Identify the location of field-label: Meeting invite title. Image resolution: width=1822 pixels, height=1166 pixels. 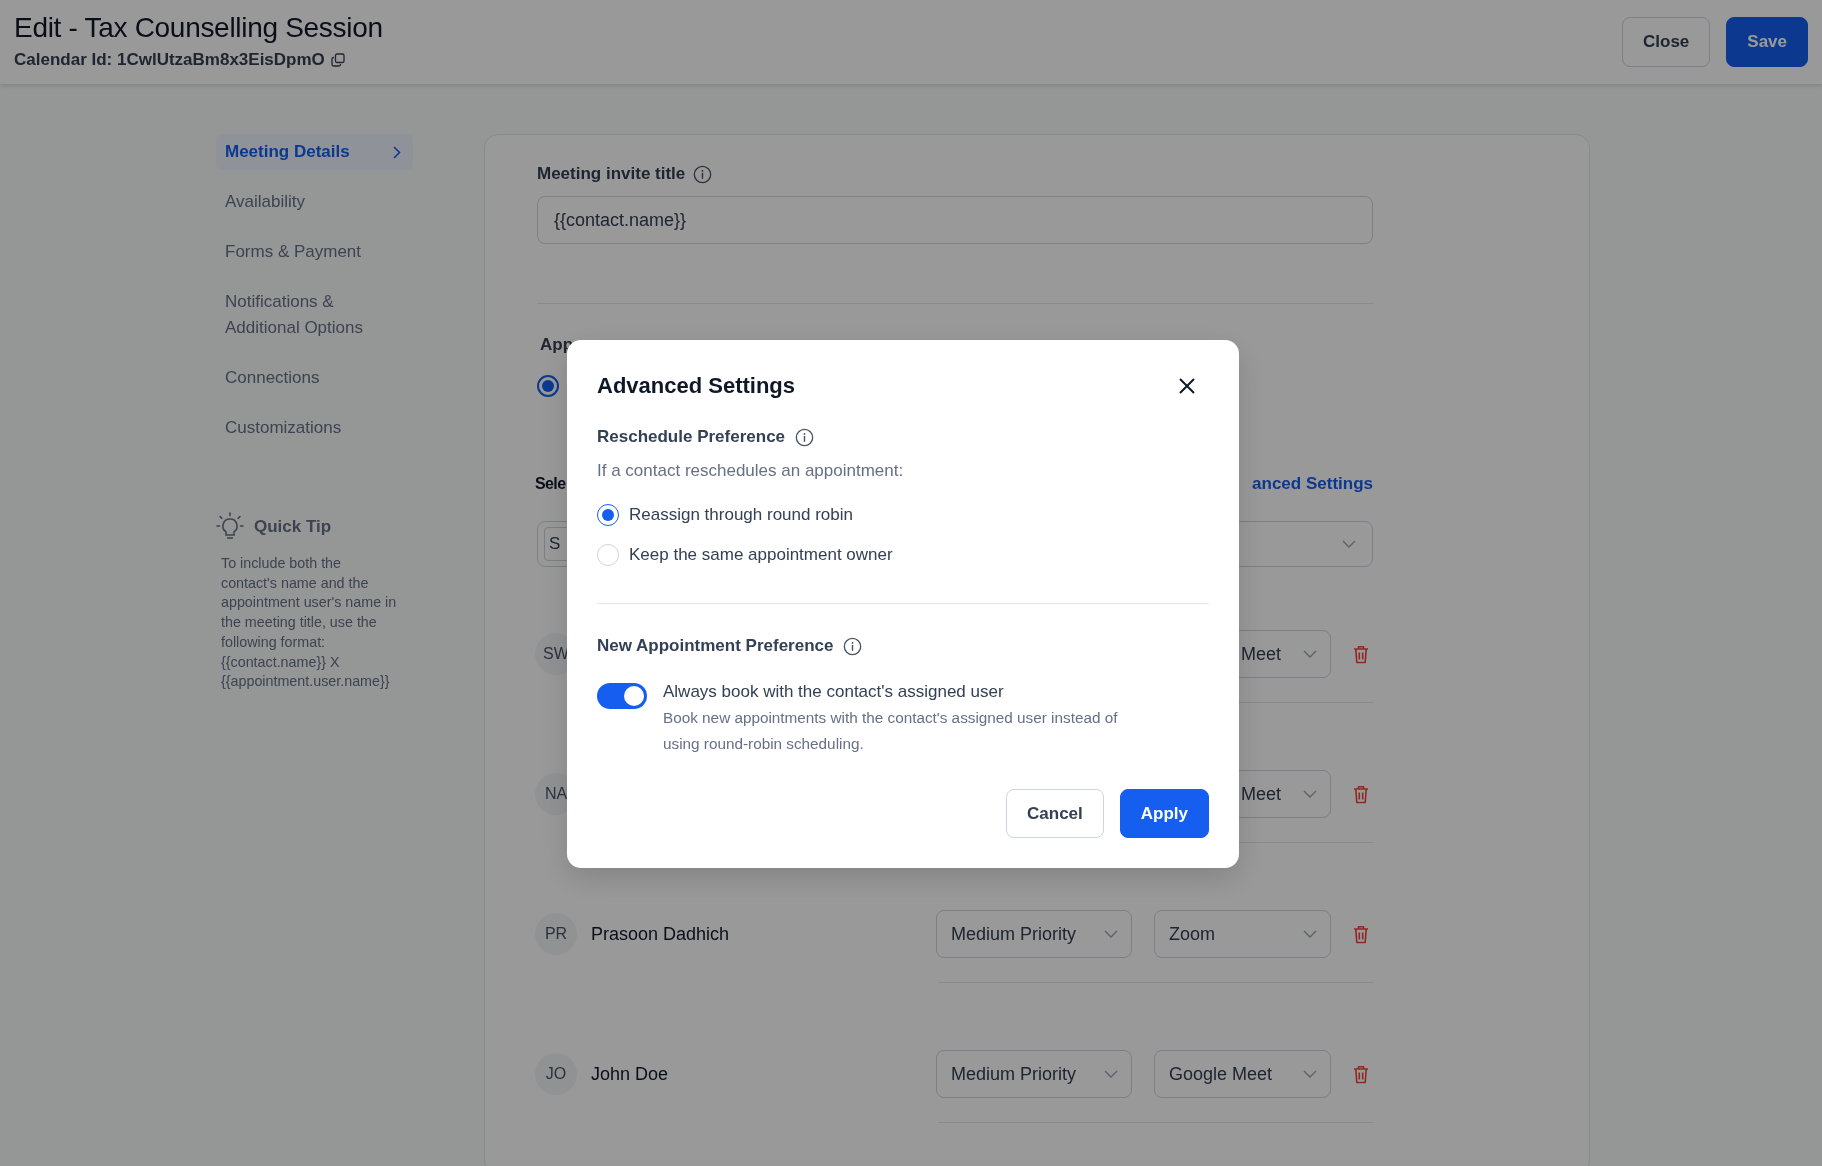
(611, 174).